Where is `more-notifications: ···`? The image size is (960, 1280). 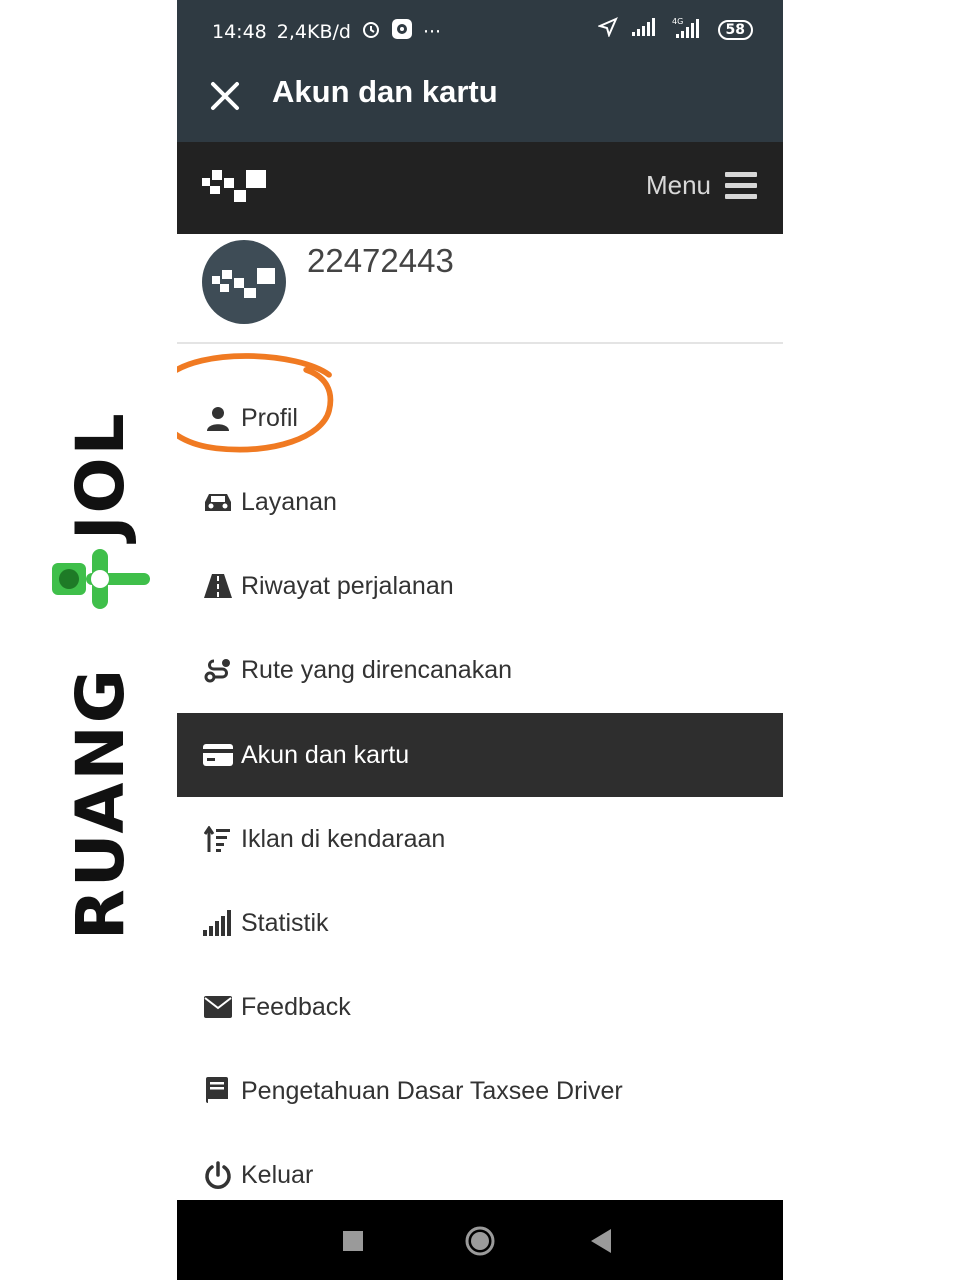
more-notifications: ··· is located at coordinates (432, 31).